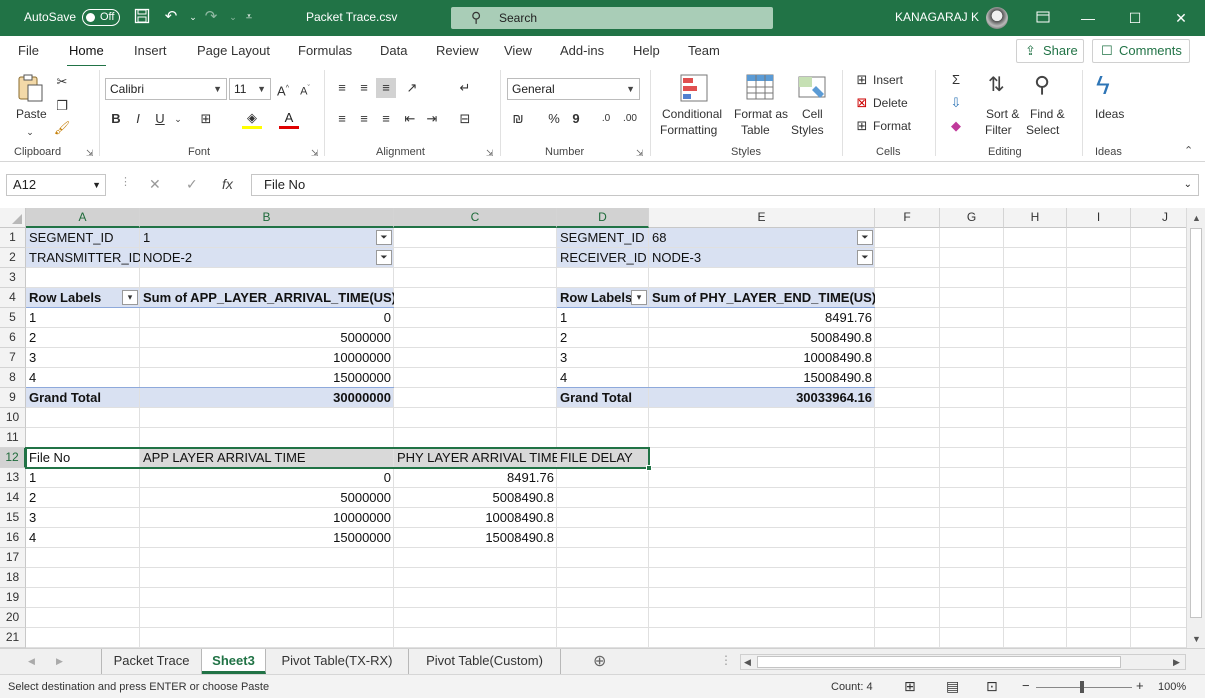 This screenshot has width=1205, height=698. What do you see at coordinates (725, 185) in the screenshot?
I see `formula-input: File No ⌄` at bounding box center [725, 185].